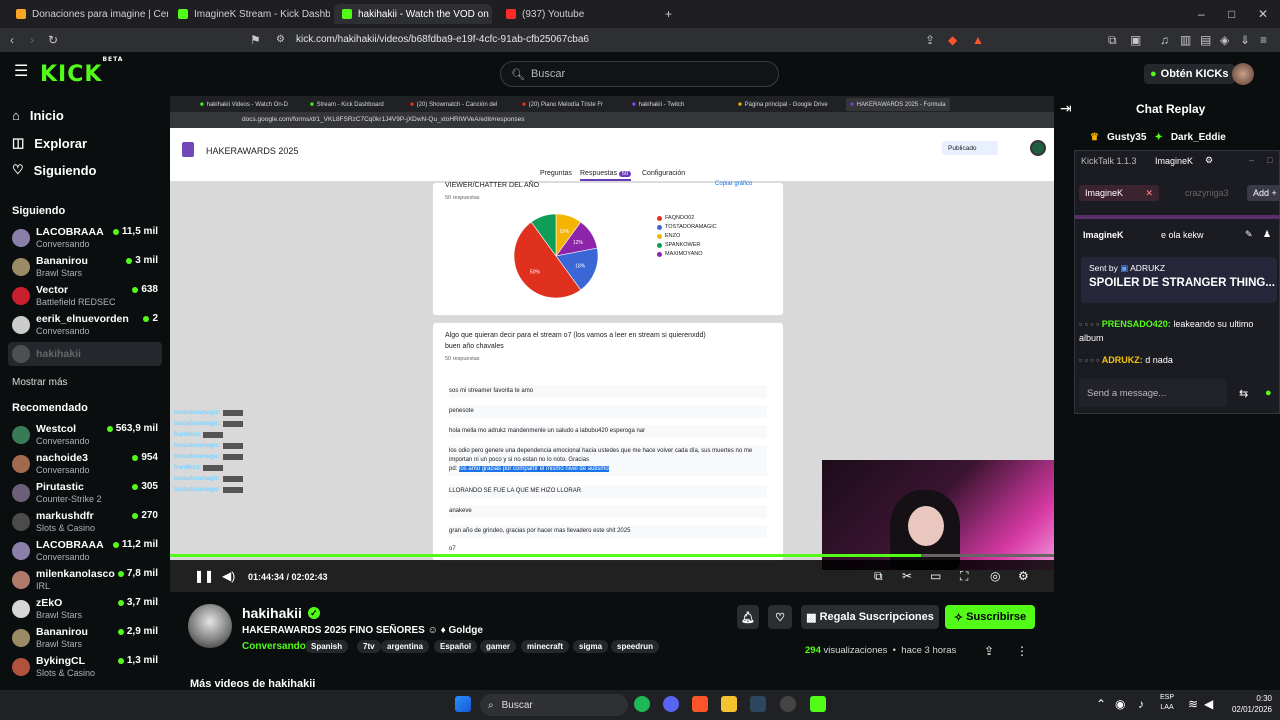  What do you see at coordinates (995, 576) in the screenshot?
I see `playback-speed-icon: ◎` at bounding box center [995, 576].